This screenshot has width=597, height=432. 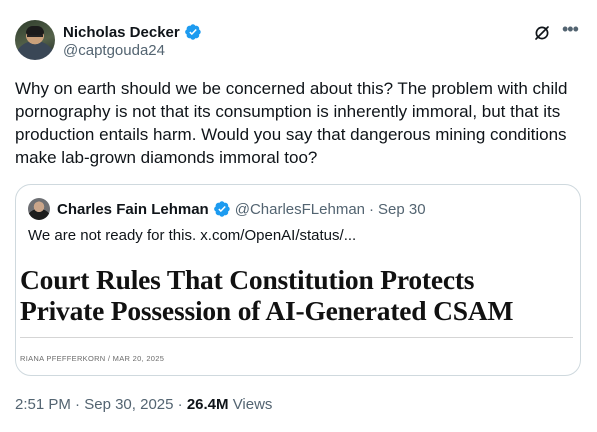 I want to click on author-avatar, so click(x=35, y=40).